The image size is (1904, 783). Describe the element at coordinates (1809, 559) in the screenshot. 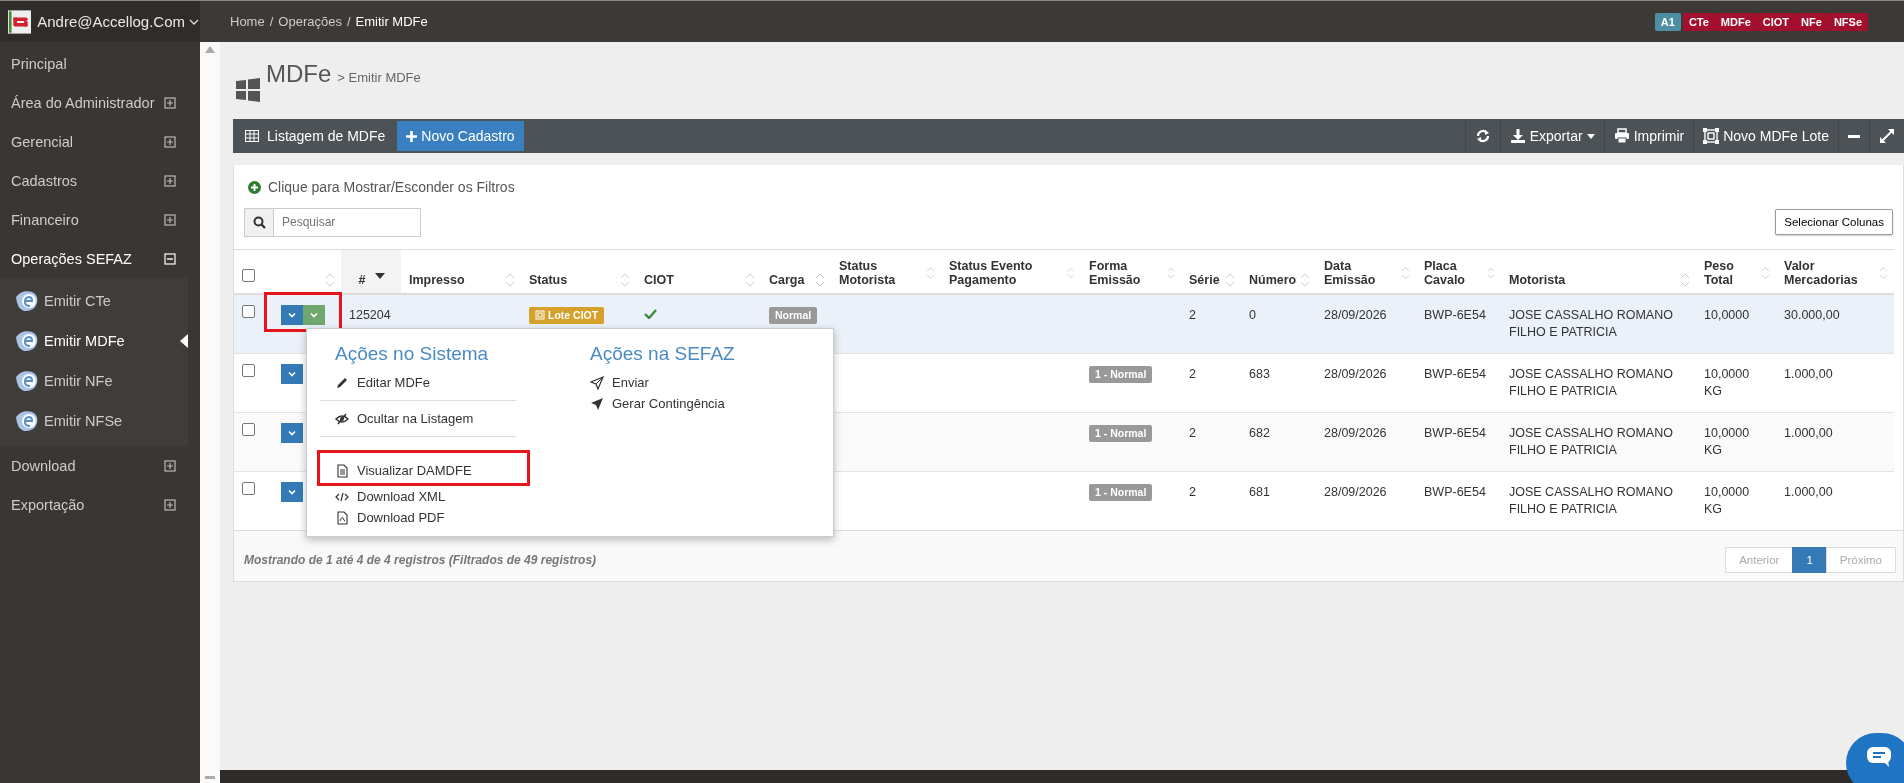

I see `pagination-button: 1` at that location.